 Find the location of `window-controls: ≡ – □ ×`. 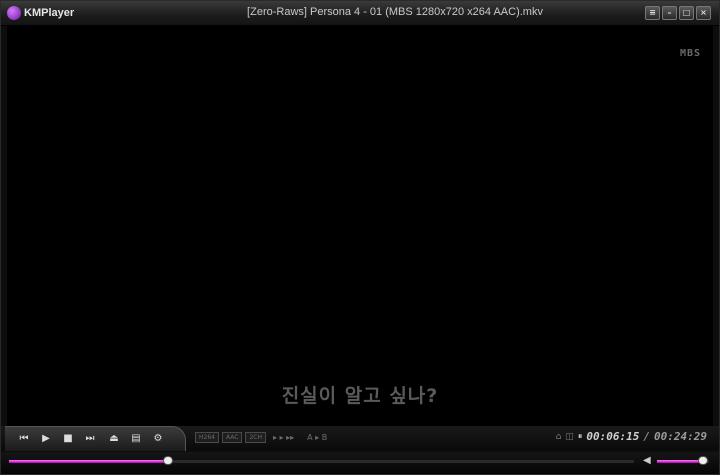

window-controls: ≡ – □ × is located at coordinates (678, 13).